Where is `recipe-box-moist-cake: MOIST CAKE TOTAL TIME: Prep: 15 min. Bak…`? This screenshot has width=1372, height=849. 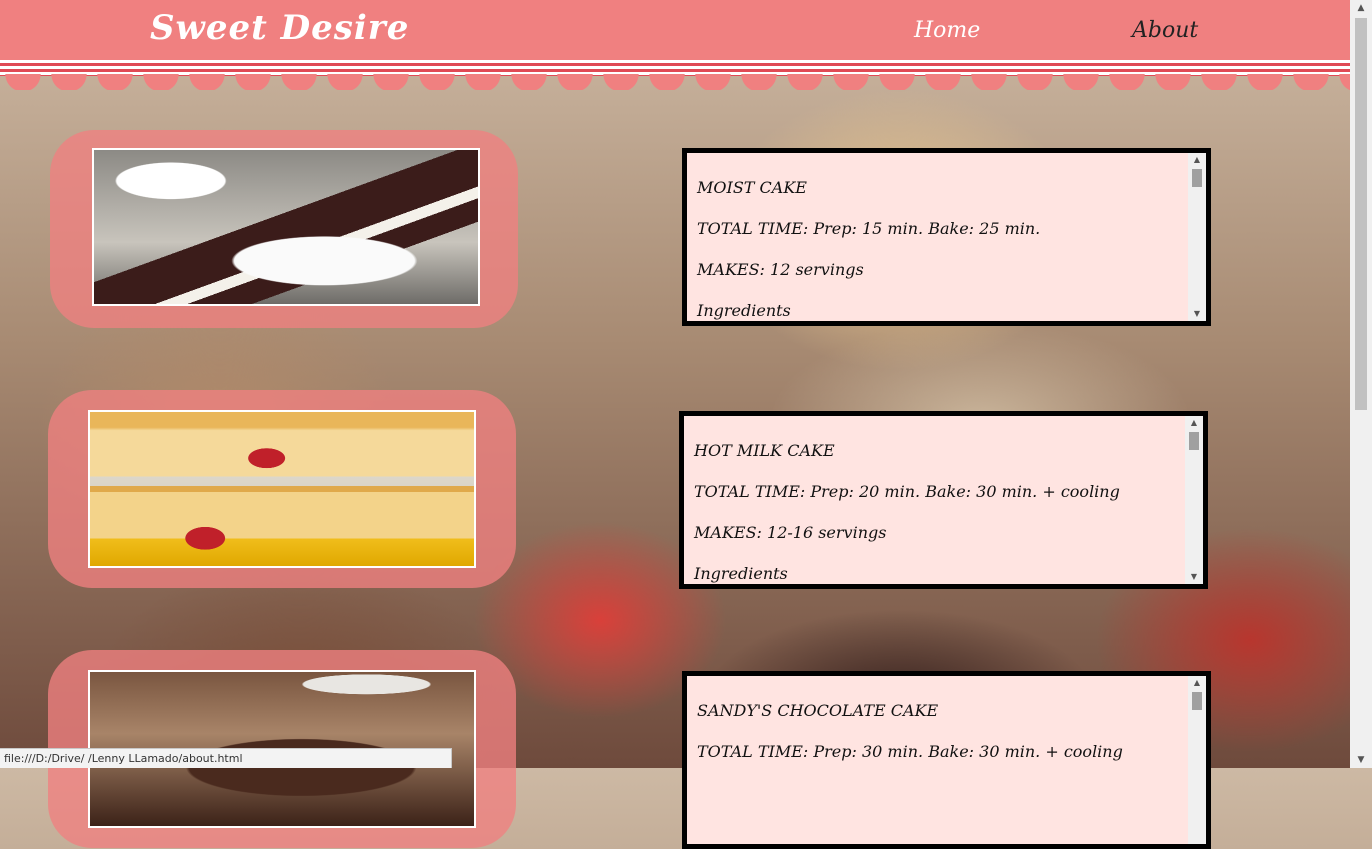
recipe-box-moist-cake: MOIST CAKE TOTAL TIME: Prep: 15 min. Bak… is located at coordinates (946, 237).